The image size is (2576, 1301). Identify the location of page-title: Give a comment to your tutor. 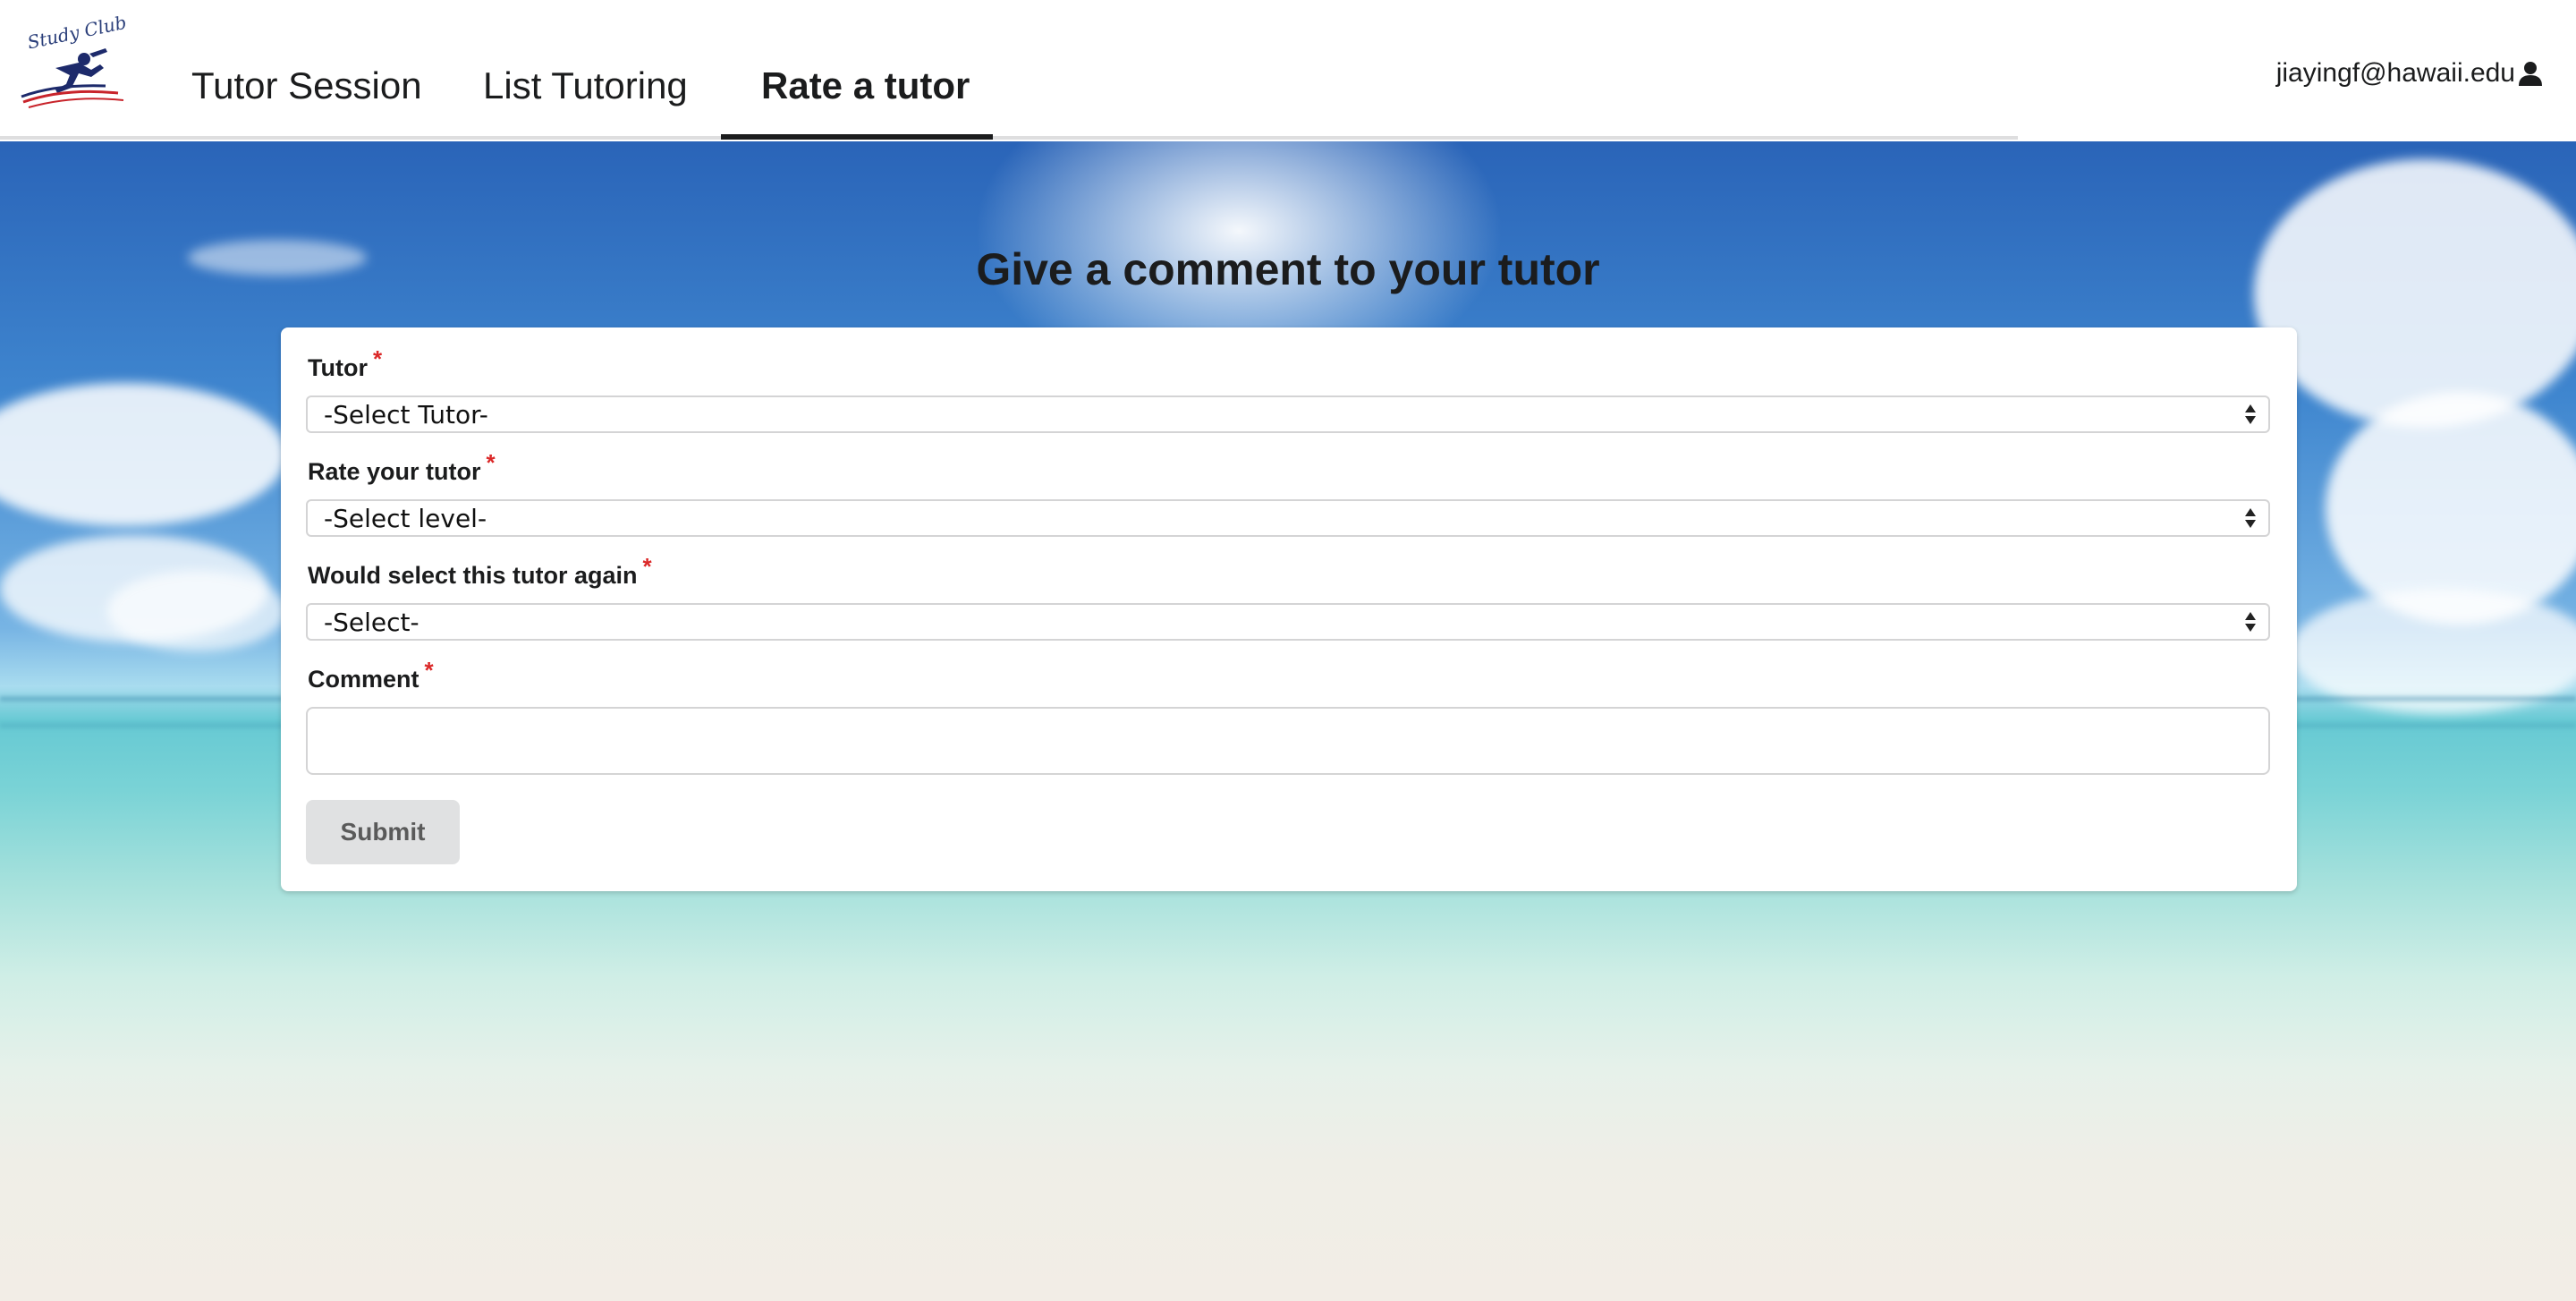
(1288, 269).